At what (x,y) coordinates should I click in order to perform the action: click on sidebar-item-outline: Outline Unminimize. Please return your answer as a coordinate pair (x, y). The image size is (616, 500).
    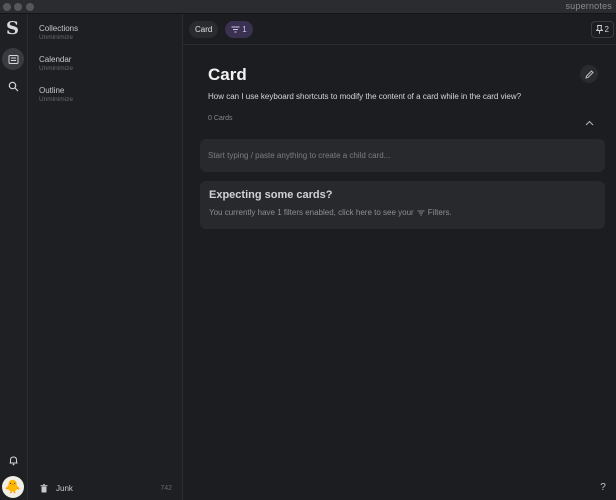
    Looking at the image, I should click on (56, 95).